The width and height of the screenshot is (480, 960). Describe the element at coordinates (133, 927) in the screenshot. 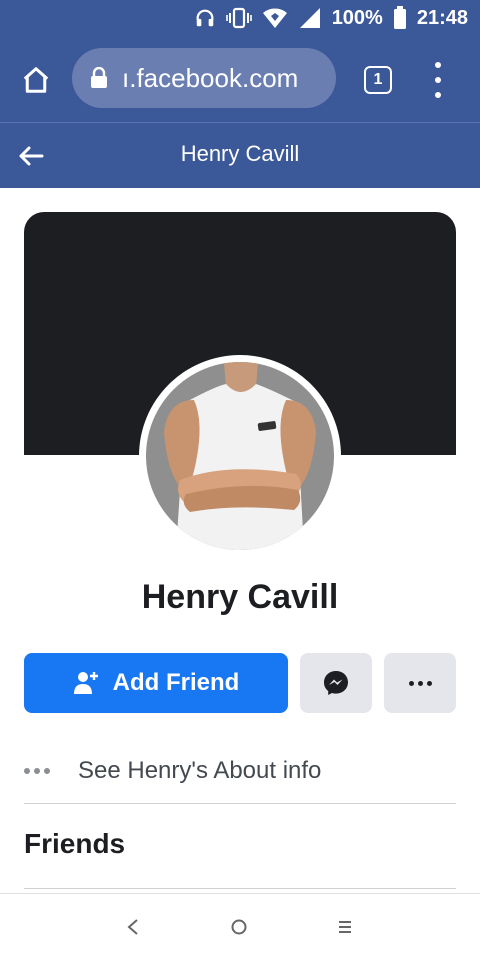

I see `back-nav-icon` at that location.